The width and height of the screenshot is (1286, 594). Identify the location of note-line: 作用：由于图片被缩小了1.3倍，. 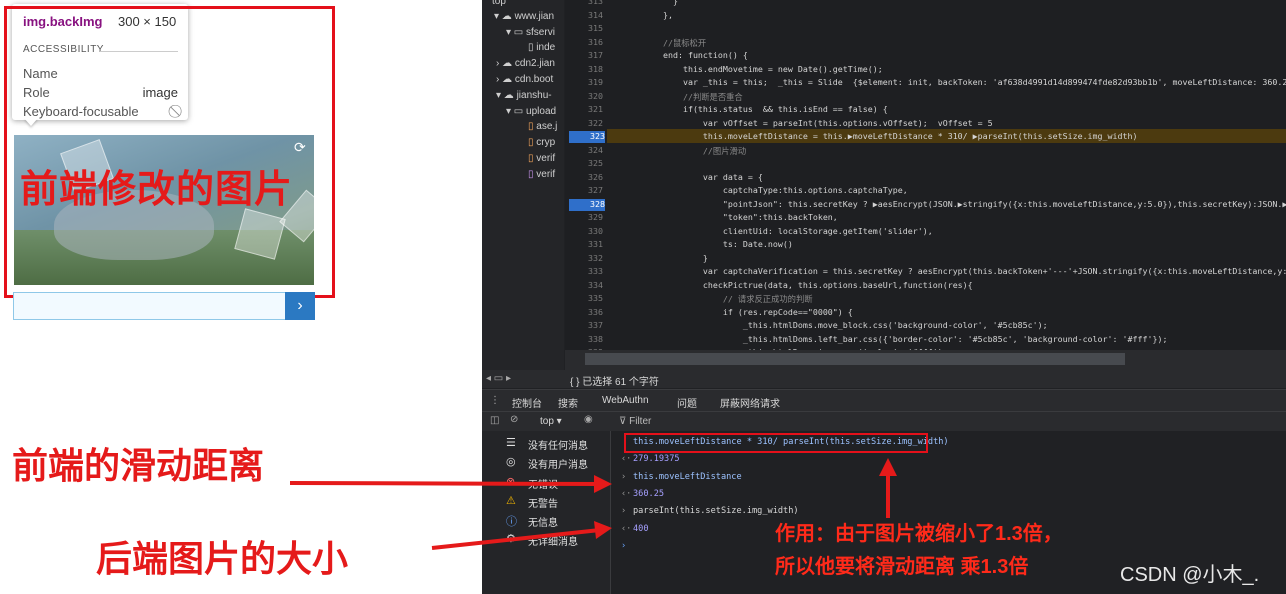
(919, 534).